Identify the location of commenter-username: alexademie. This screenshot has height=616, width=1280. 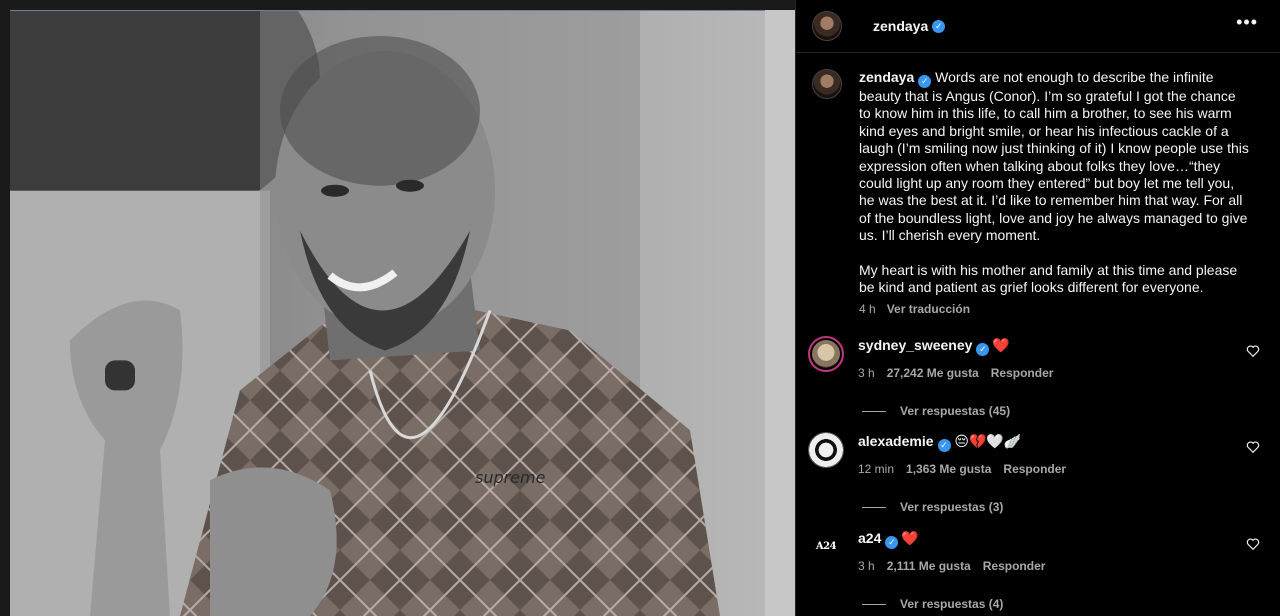
(896, 441).